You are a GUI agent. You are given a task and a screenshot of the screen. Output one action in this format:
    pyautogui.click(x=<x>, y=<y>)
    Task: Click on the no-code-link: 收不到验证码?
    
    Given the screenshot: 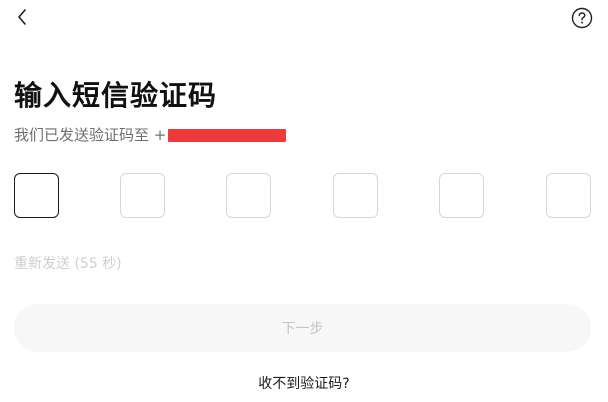 What is the action you would take?
    pyautogui.click(x=304, y=384)
    